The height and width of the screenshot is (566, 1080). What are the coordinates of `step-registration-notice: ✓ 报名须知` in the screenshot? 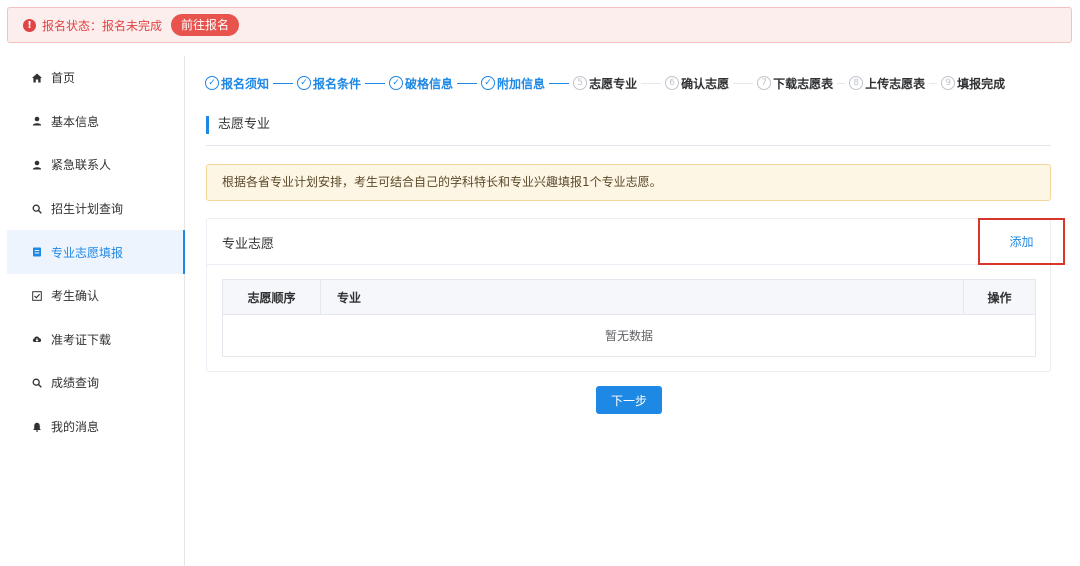 It's located at (237, 83).